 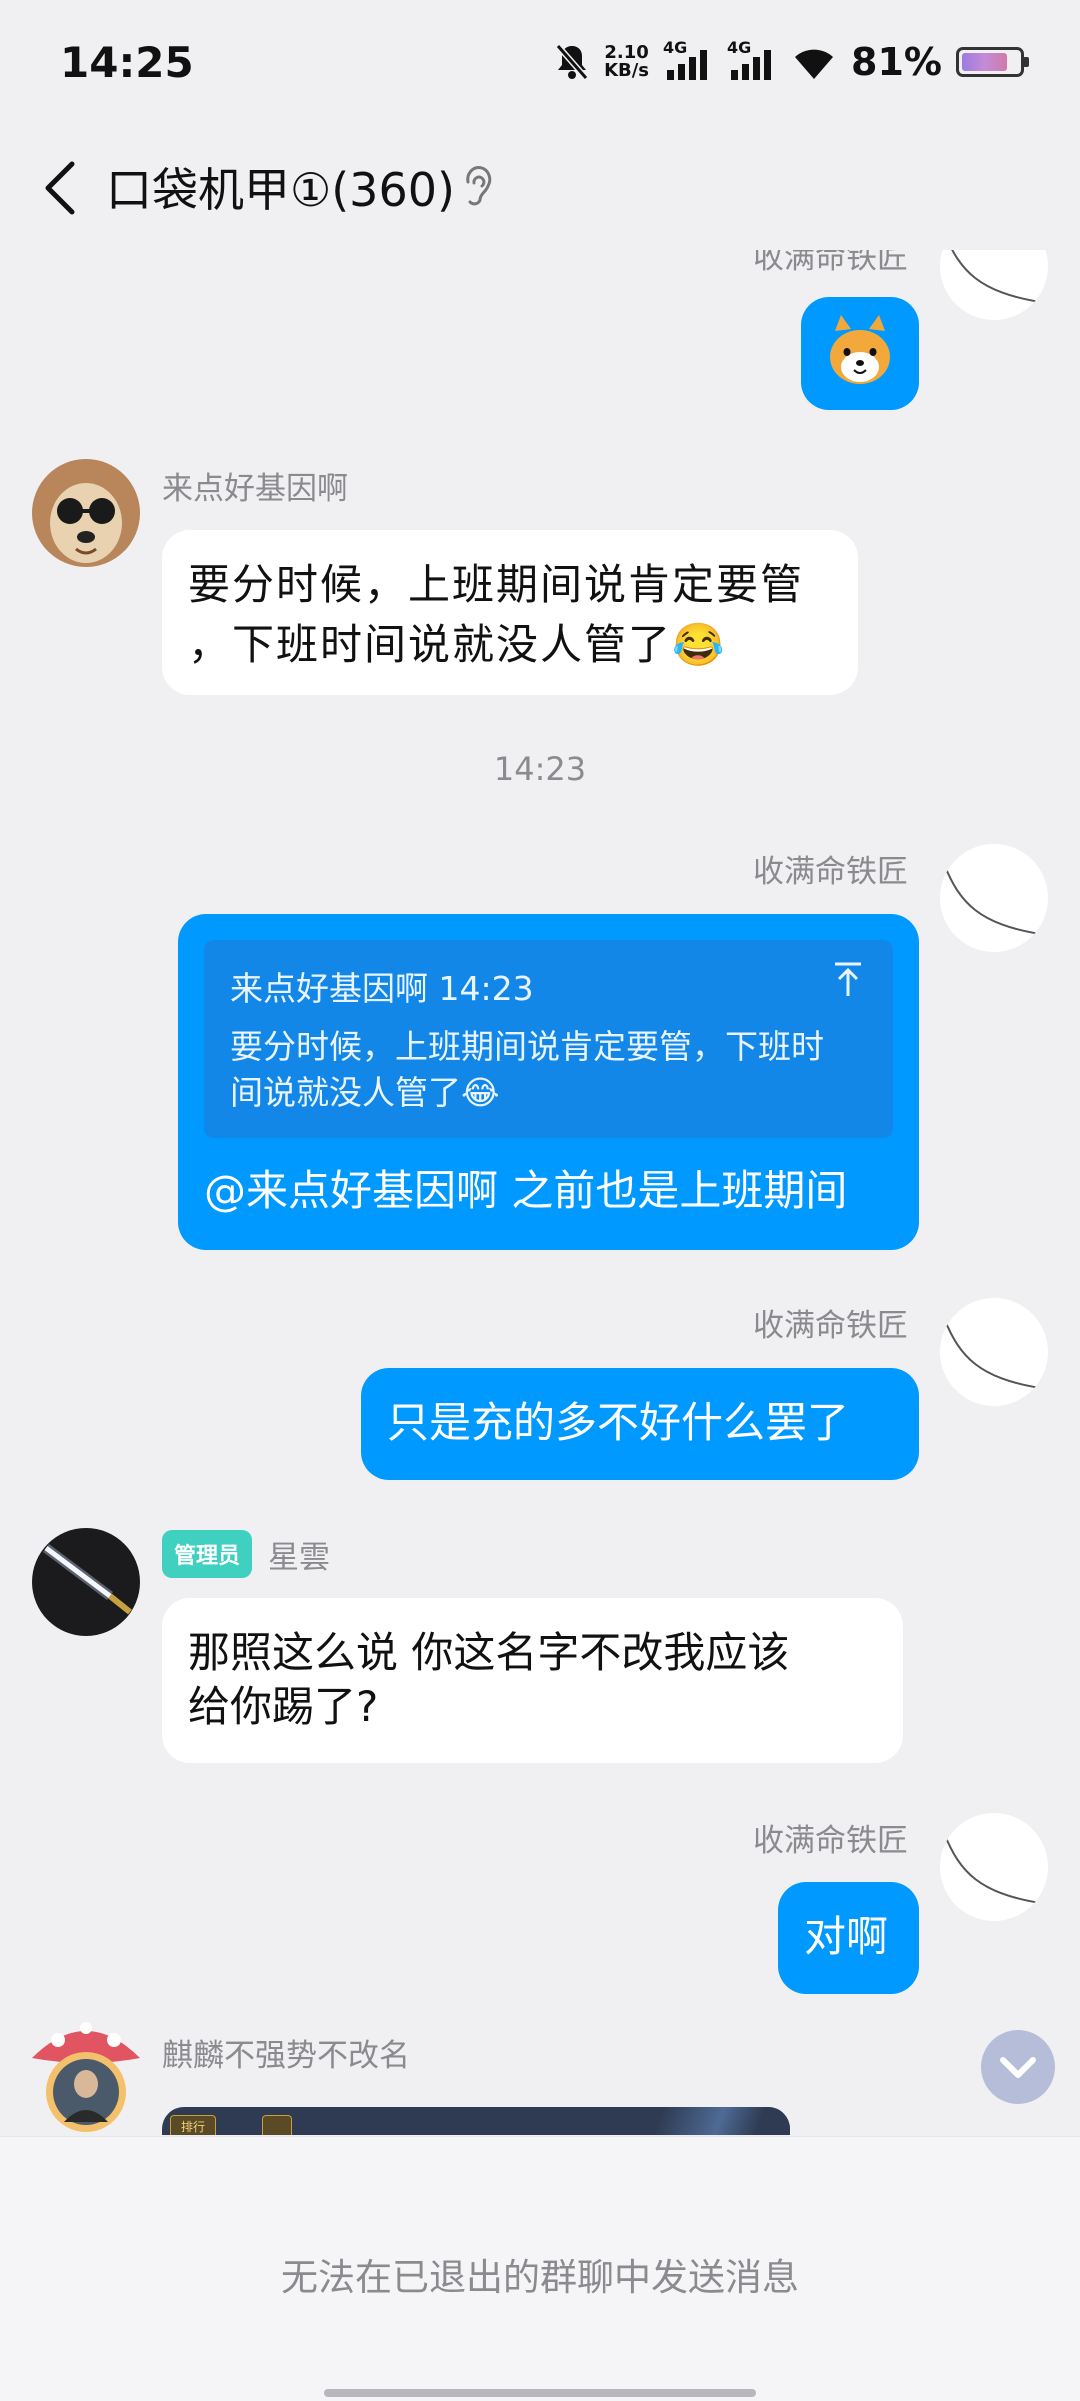 I want to click on user-avatar-mushroom, so click(x=86, y=2072).